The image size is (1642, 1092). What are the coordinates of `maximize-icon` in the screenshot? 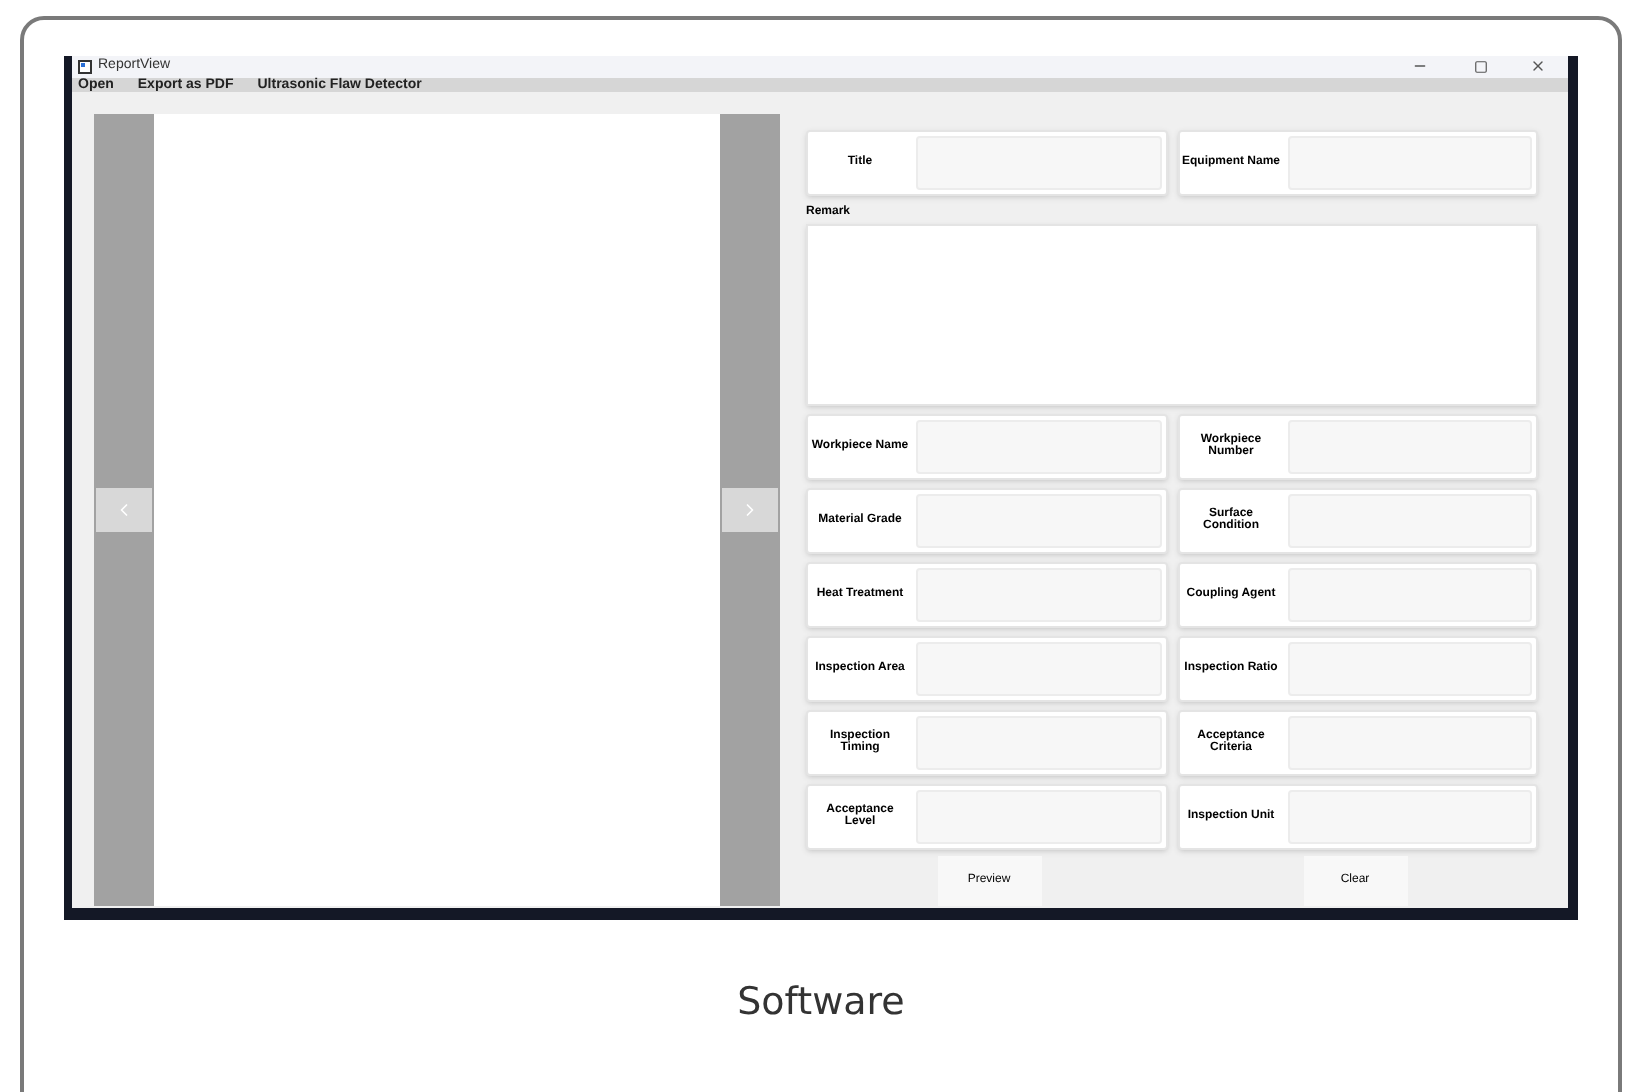 It's located at (1481, 66).